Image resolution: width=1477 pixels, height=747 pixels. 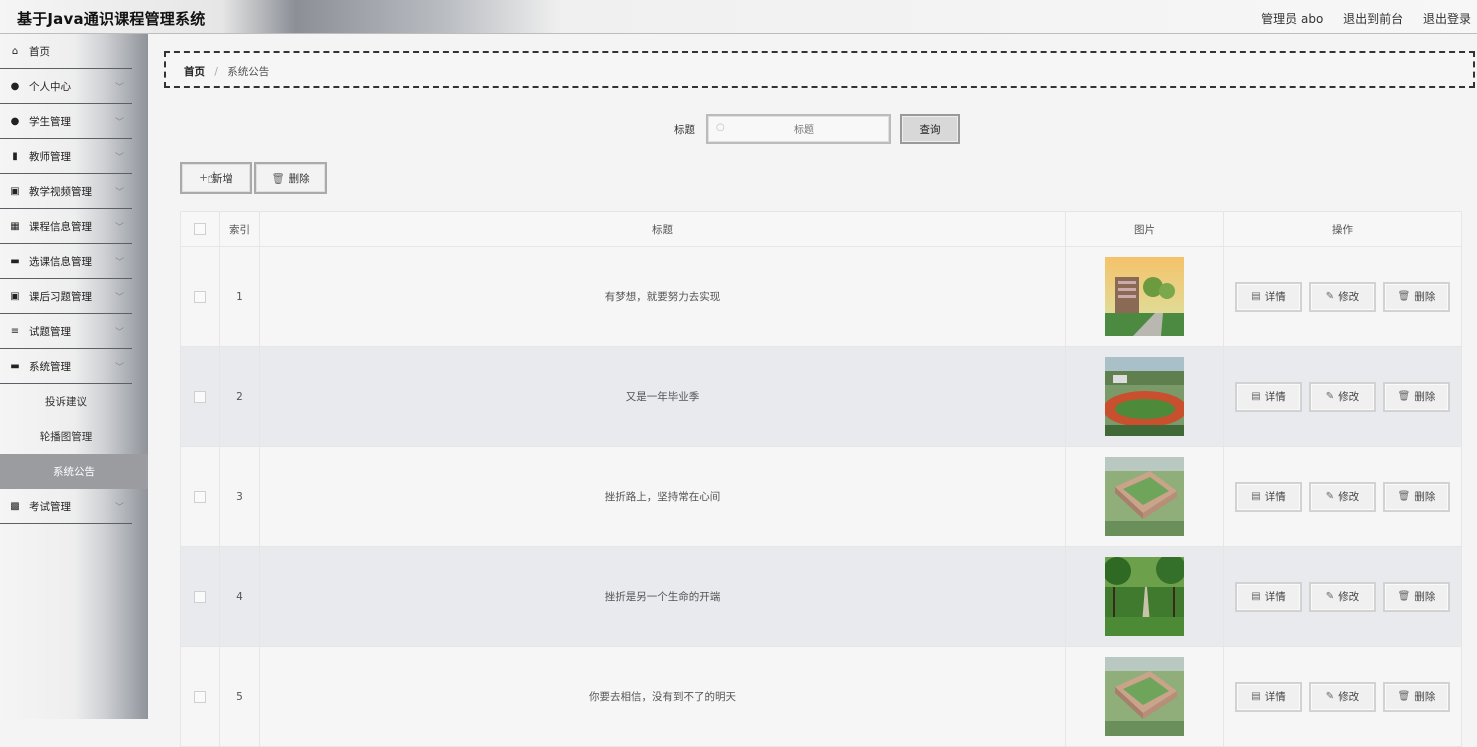 What do you see at coordinates (240, 496) in the screenshot?
I see `row-index: 3` at bounding box center [240, 496].